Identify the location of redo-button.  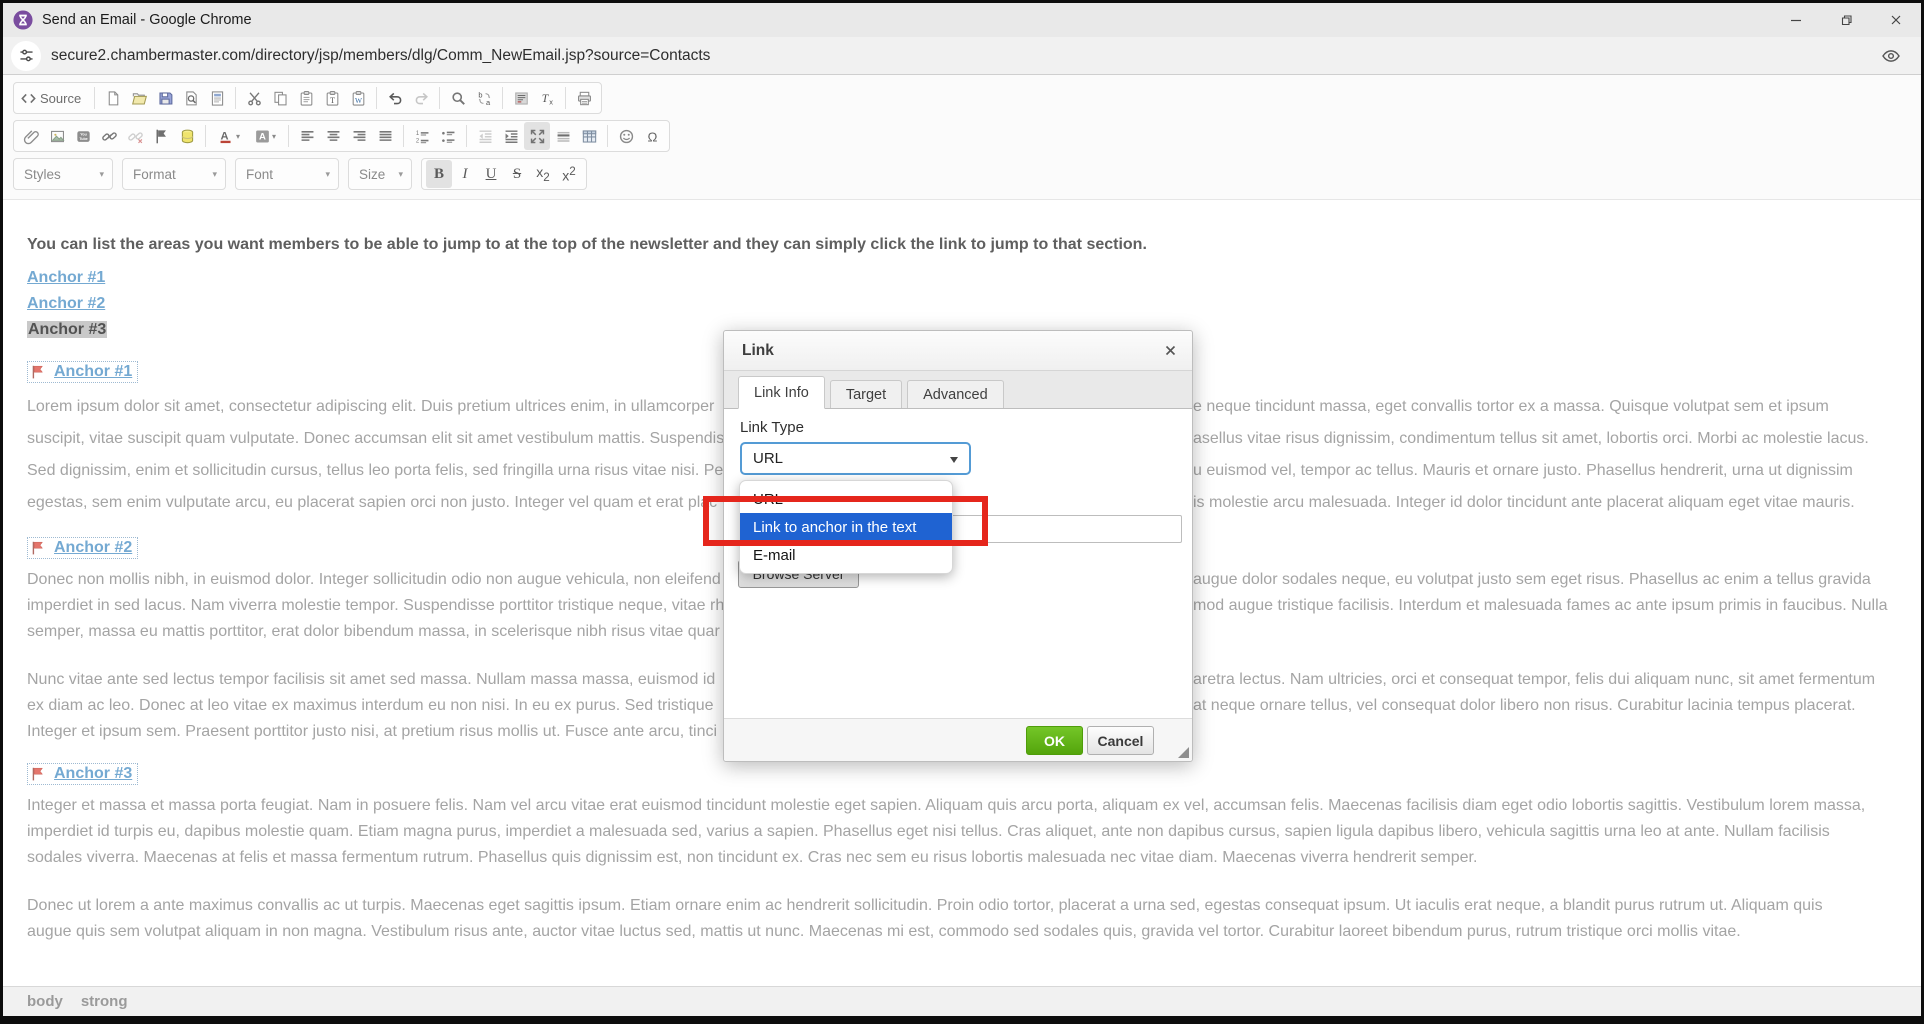
(421, 98).